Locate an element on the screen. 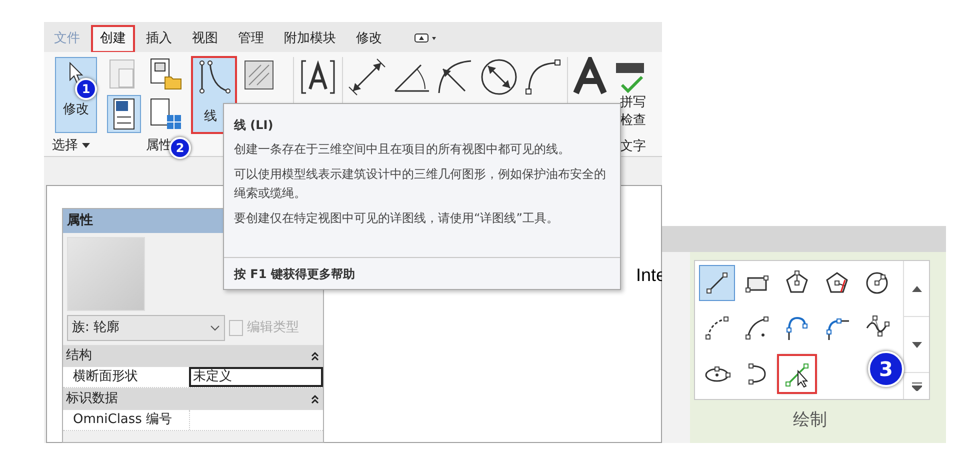 The image size is (971, 464). tooltip-title: 线 (LI) is located at coordinates (254, 125).